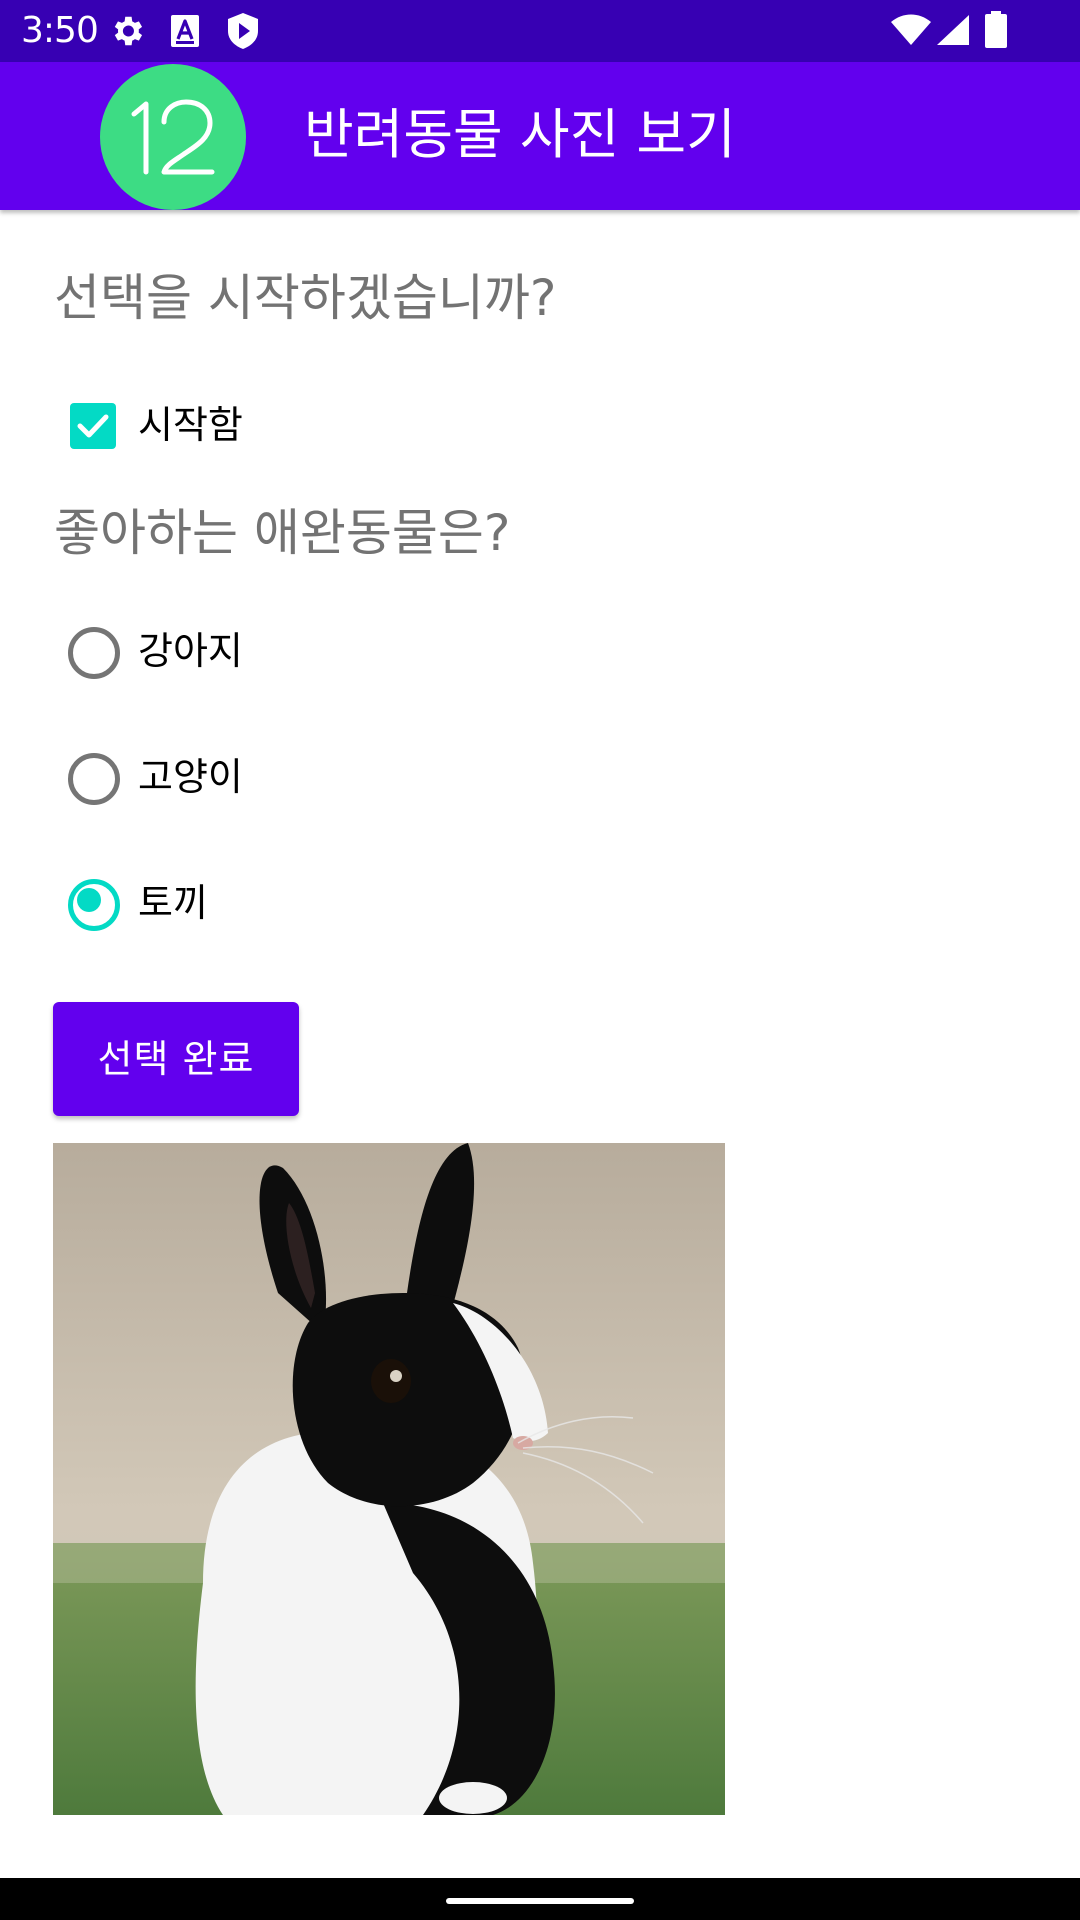 This screenshot has height=1920, width=1080. I want to click on radio-option-label: 강아지, so click(190, 651).